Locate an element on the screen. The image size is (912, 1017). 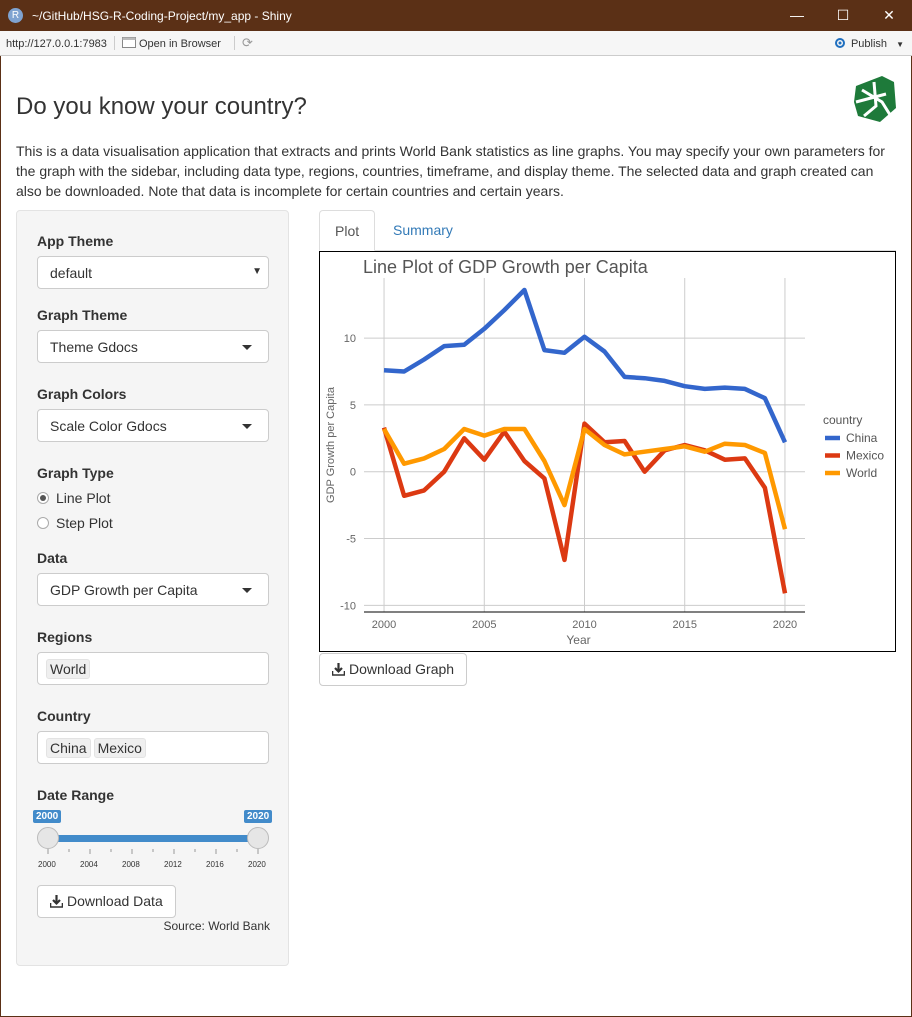
tab-summary: Summary is located at coordinates (423, 230).